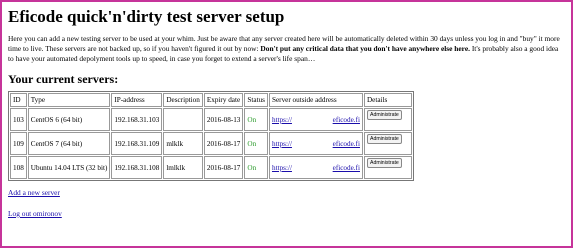  What do you see at coordinates (18, 100) in the screenshot?
I see `header-id: ID` at bounding box center [18, 100].